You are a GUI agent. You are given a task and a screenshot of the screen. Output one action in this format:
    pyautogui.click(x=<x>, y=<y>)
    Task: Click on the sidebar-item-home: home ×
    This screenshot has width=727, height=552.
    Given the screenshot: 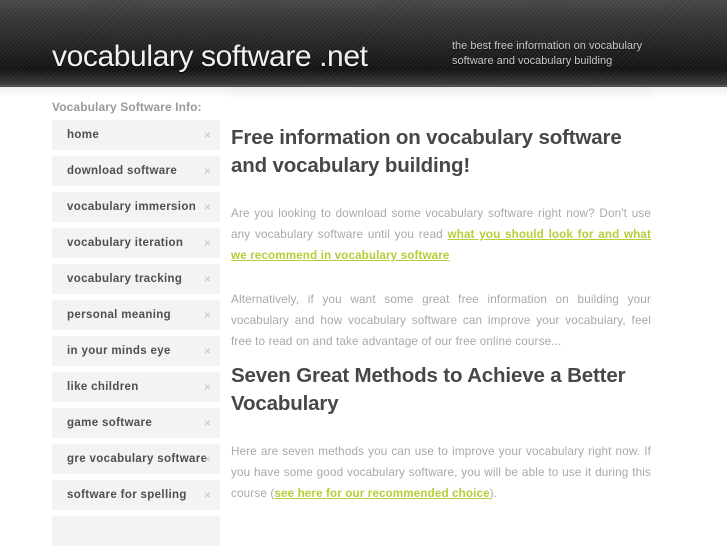 What is the action you would take?
    pyautogui.click(x=136, y=135)
    